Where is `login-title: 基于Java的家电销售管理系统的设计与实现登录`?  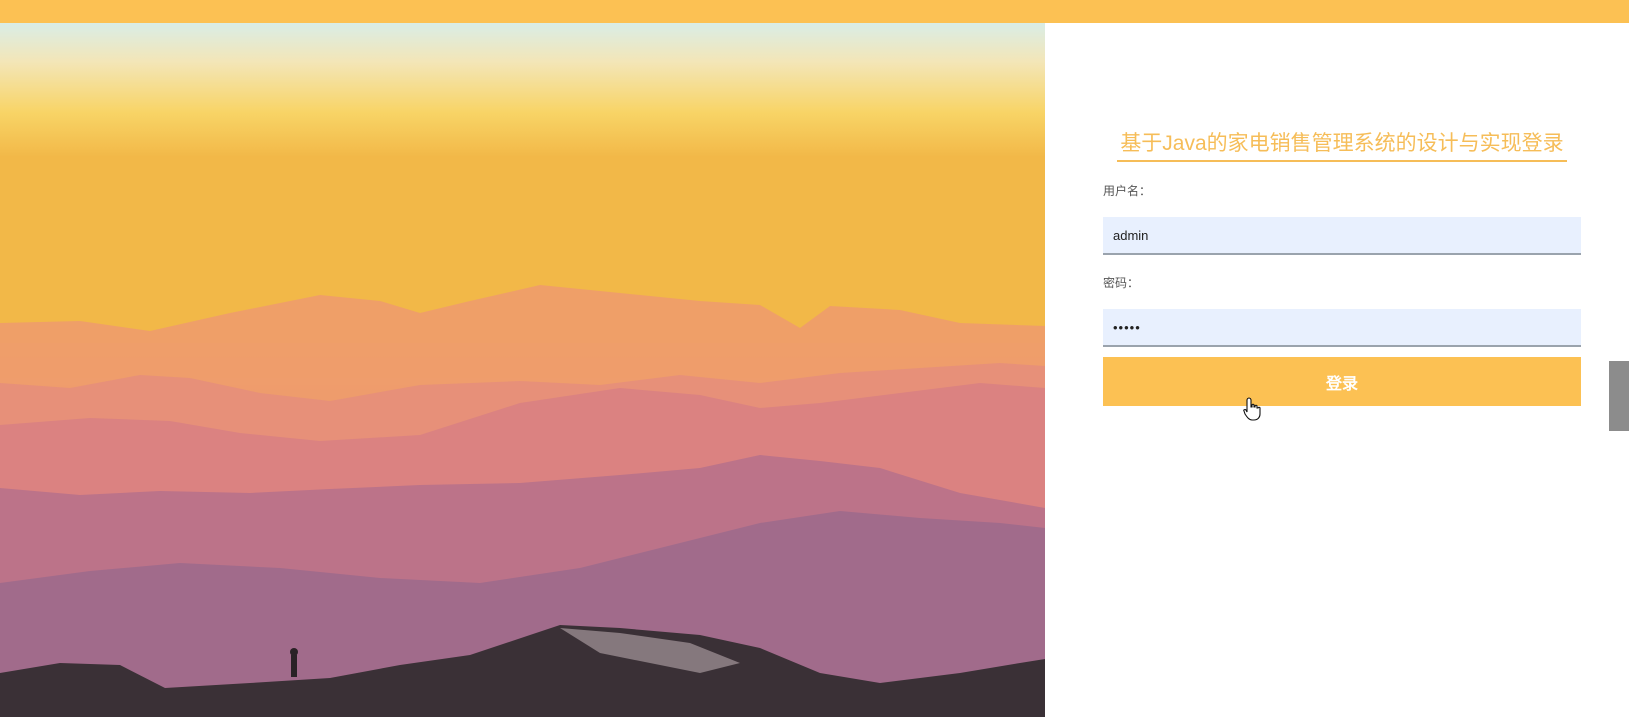 login-title: 基于Java的家电销售管理系统的设计与实现登录 is located at coordinates (1342, 145).